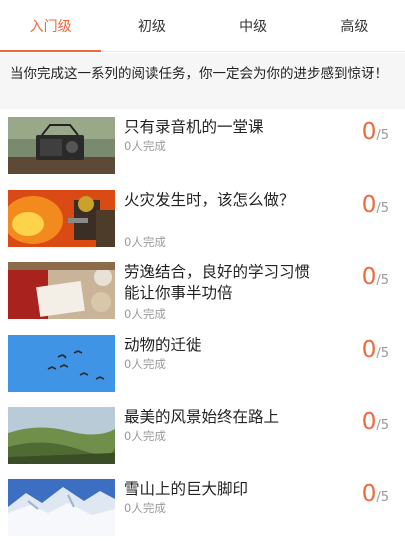 This screenshot has width=405, height=541. I want to click on radio-image, so click(61, 145).